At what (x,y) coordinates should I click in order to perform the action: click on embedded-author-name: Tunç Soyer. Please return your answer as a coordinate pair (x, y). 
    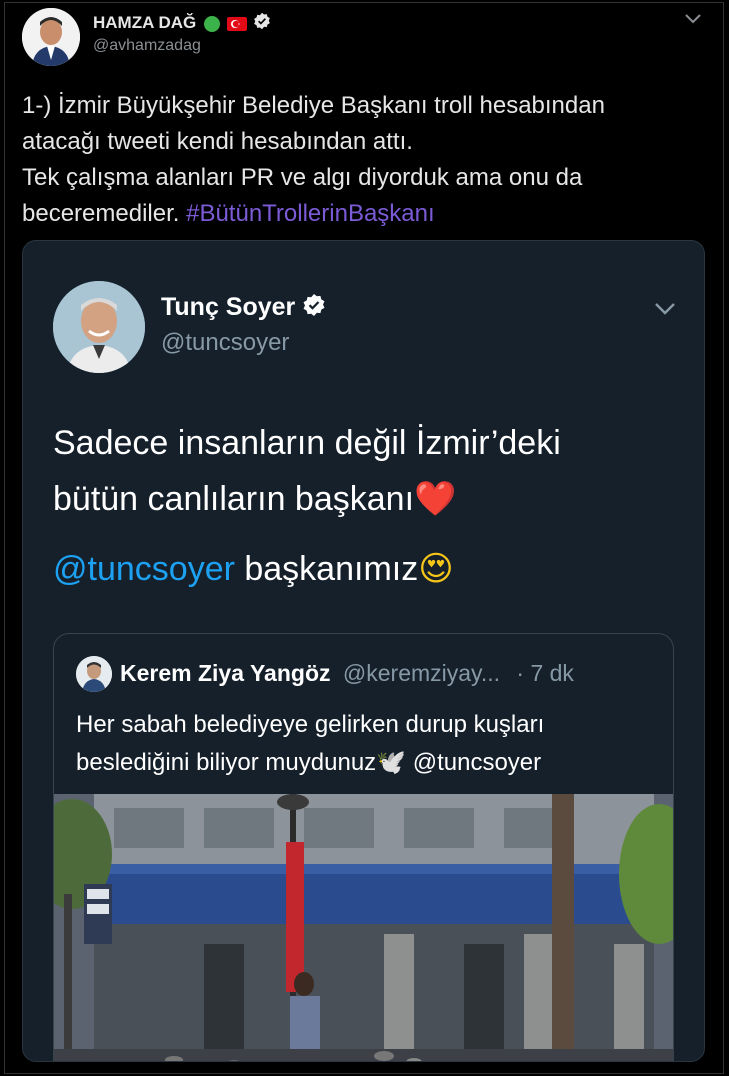
    Looking at the image, I should click on (228, 307).